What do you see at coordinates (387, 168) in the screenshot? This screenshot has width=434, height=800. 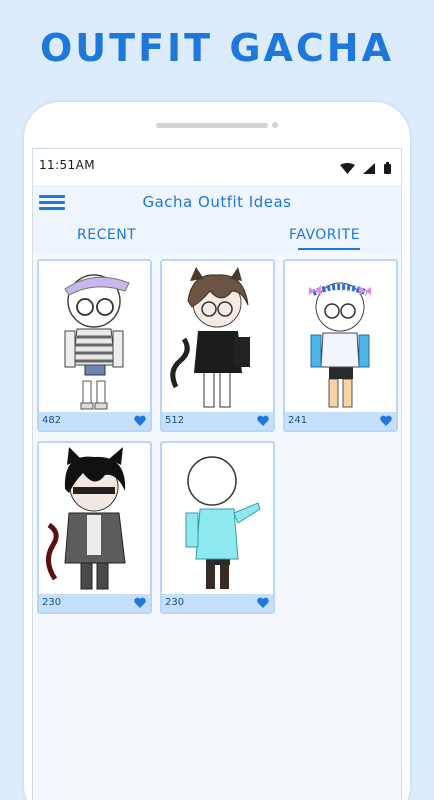 I see `battery-icon` at bounding box center [387, 168].